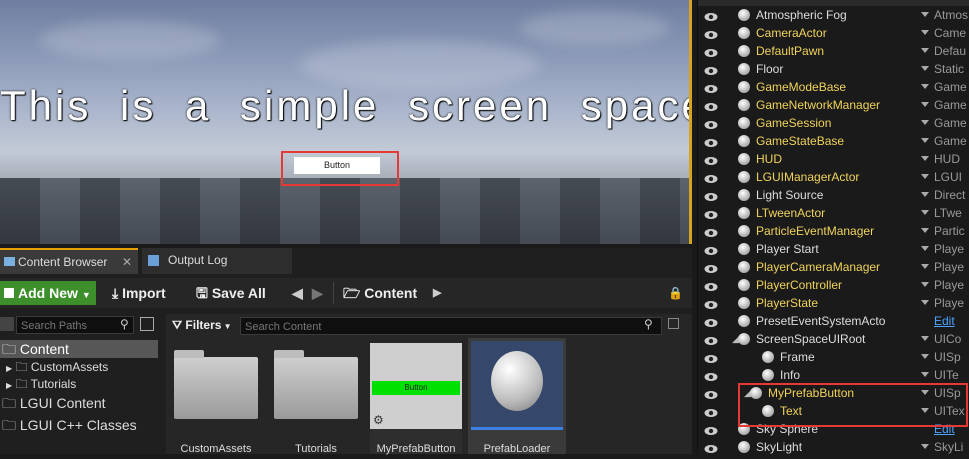 The height and width of the screenshot is (459, 969). I want to click on outliner-row: GameSession Game, so click(833, 123).